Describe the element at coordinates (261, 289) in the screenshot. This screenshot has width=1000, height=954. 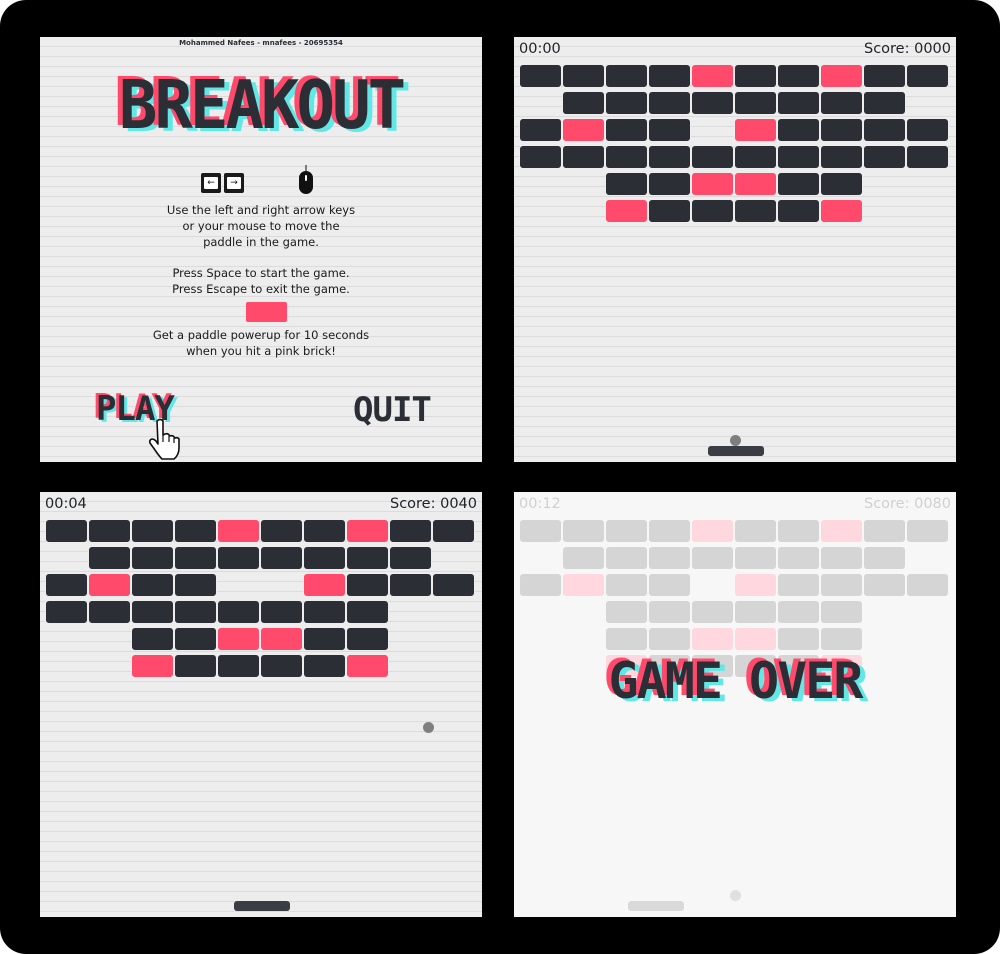
I see `escape-instruction: Press Escape to exit the game.` at that location.